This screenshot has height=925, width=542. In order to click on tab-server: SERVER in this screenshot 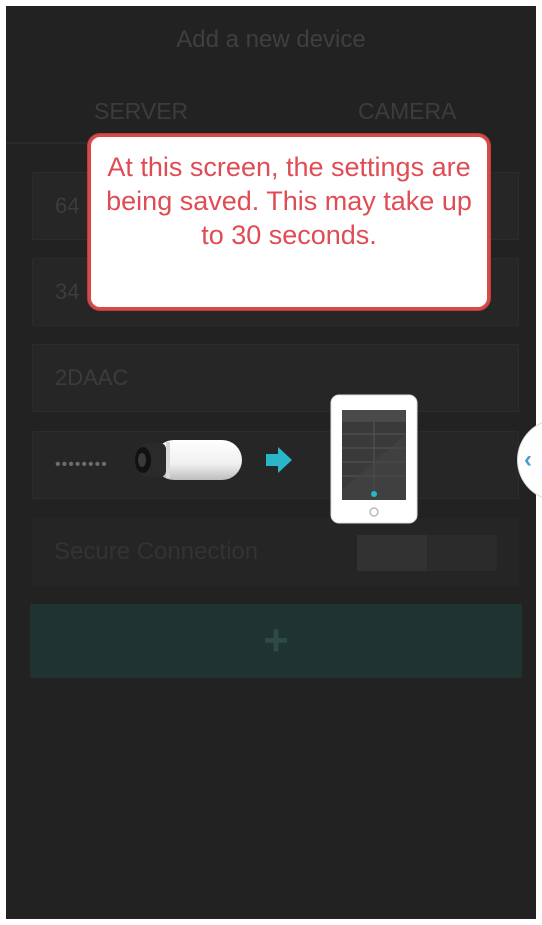, I will do `click(141, 111)`.